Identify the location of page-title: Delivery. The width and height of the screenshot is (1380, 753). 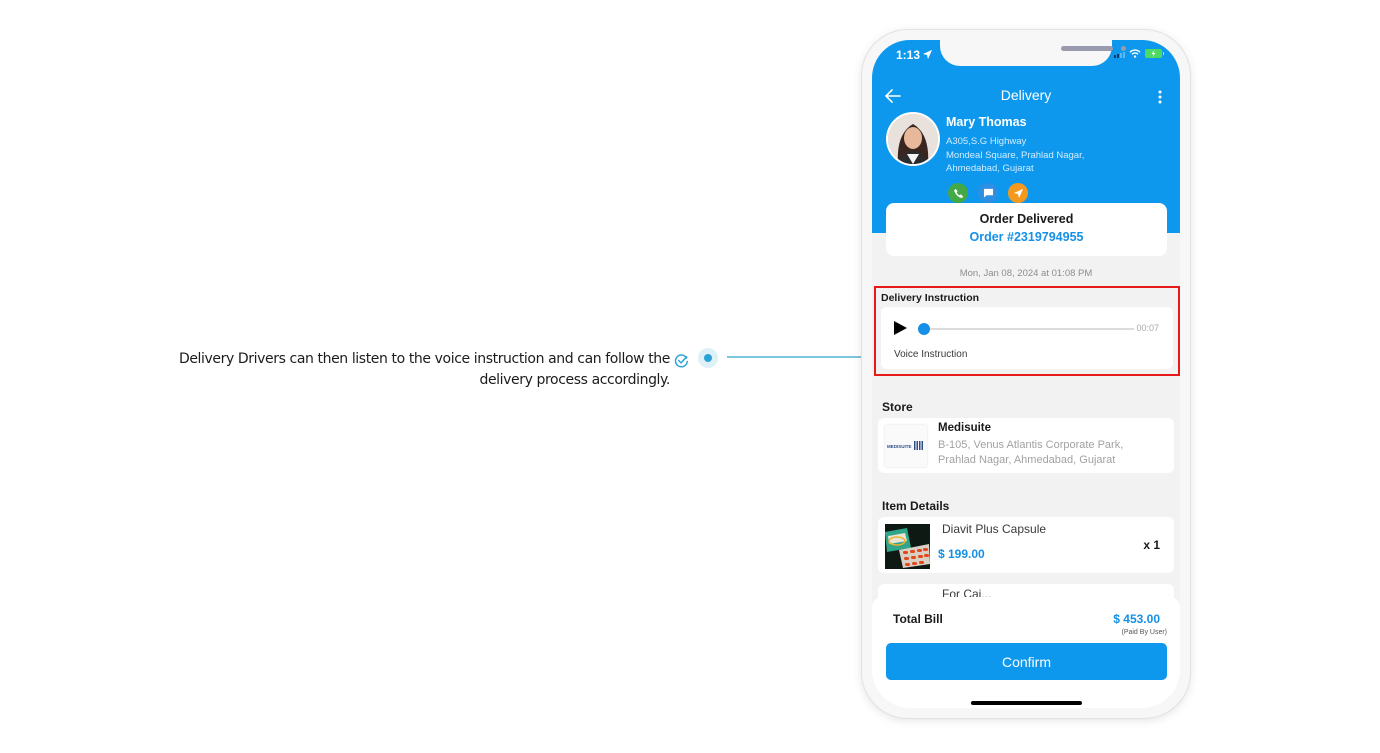
(1026, 95).